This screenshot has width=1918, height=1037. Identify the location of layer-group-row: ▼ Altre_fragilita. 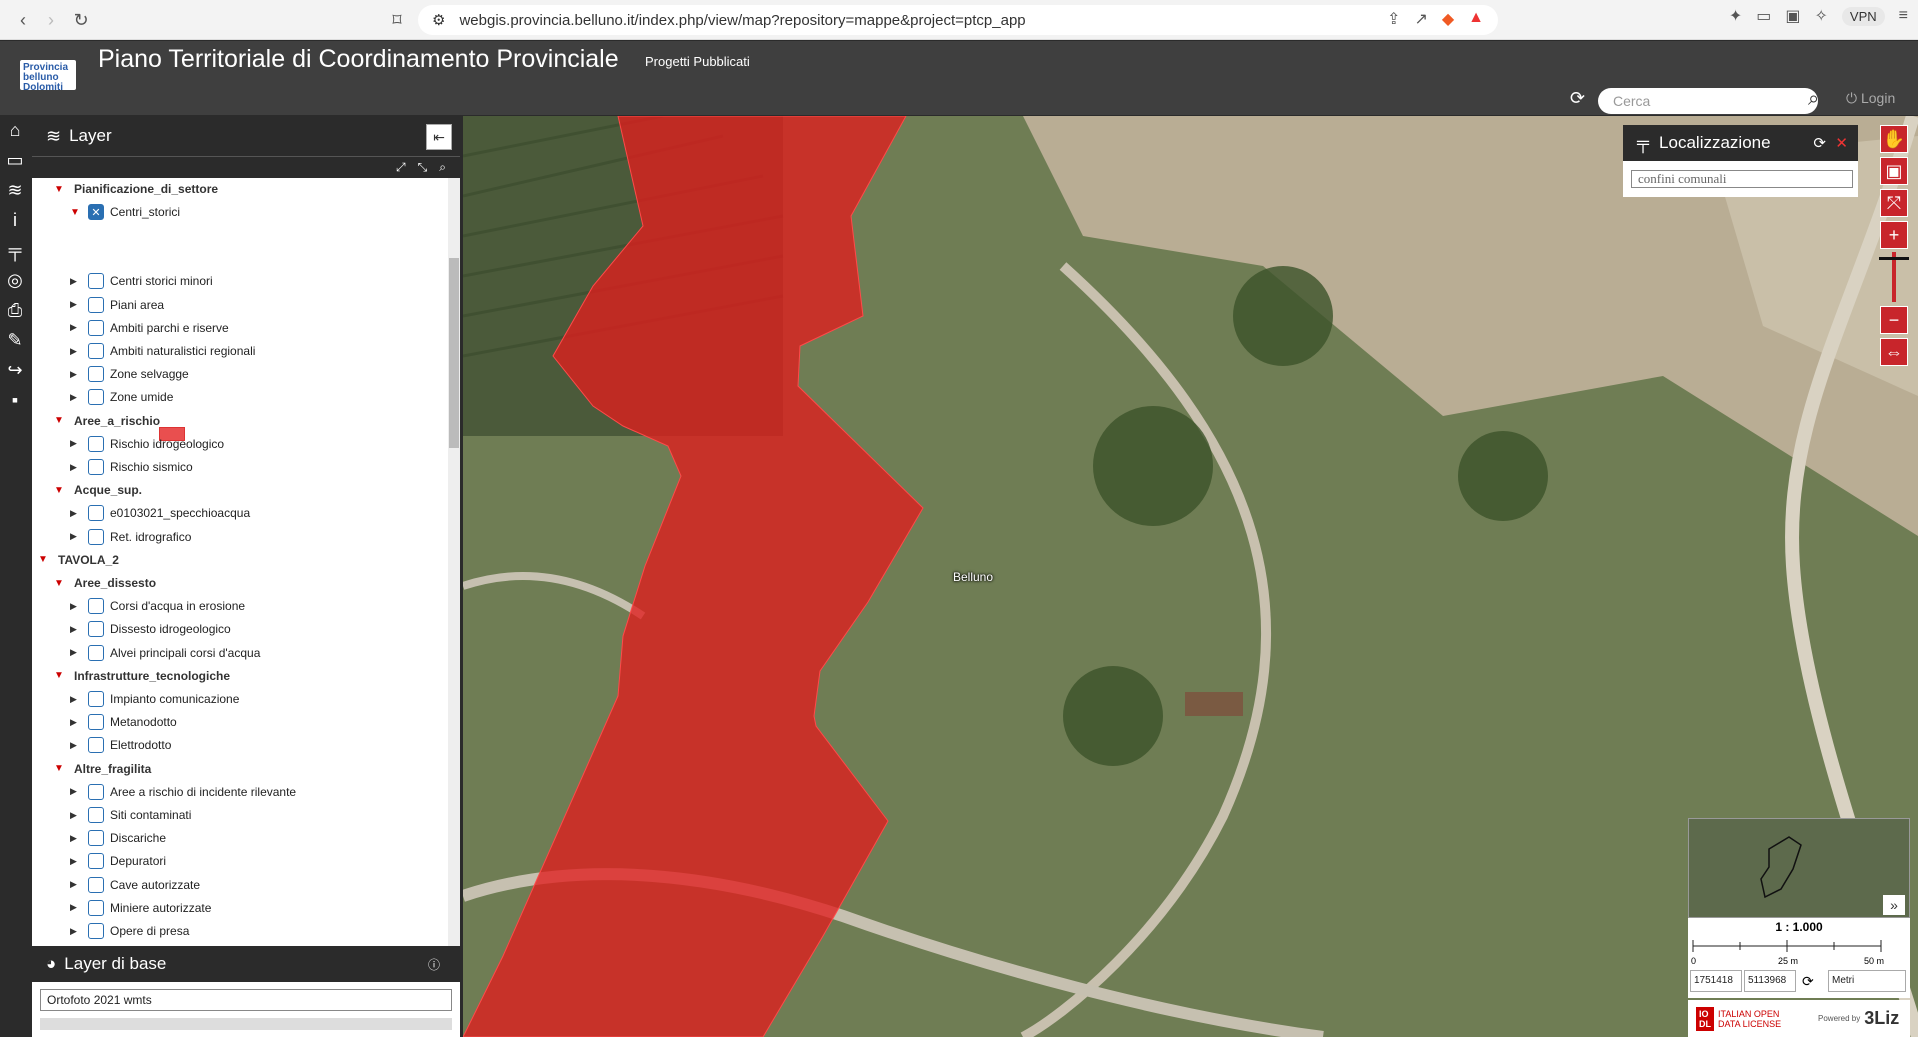
(102, 769).